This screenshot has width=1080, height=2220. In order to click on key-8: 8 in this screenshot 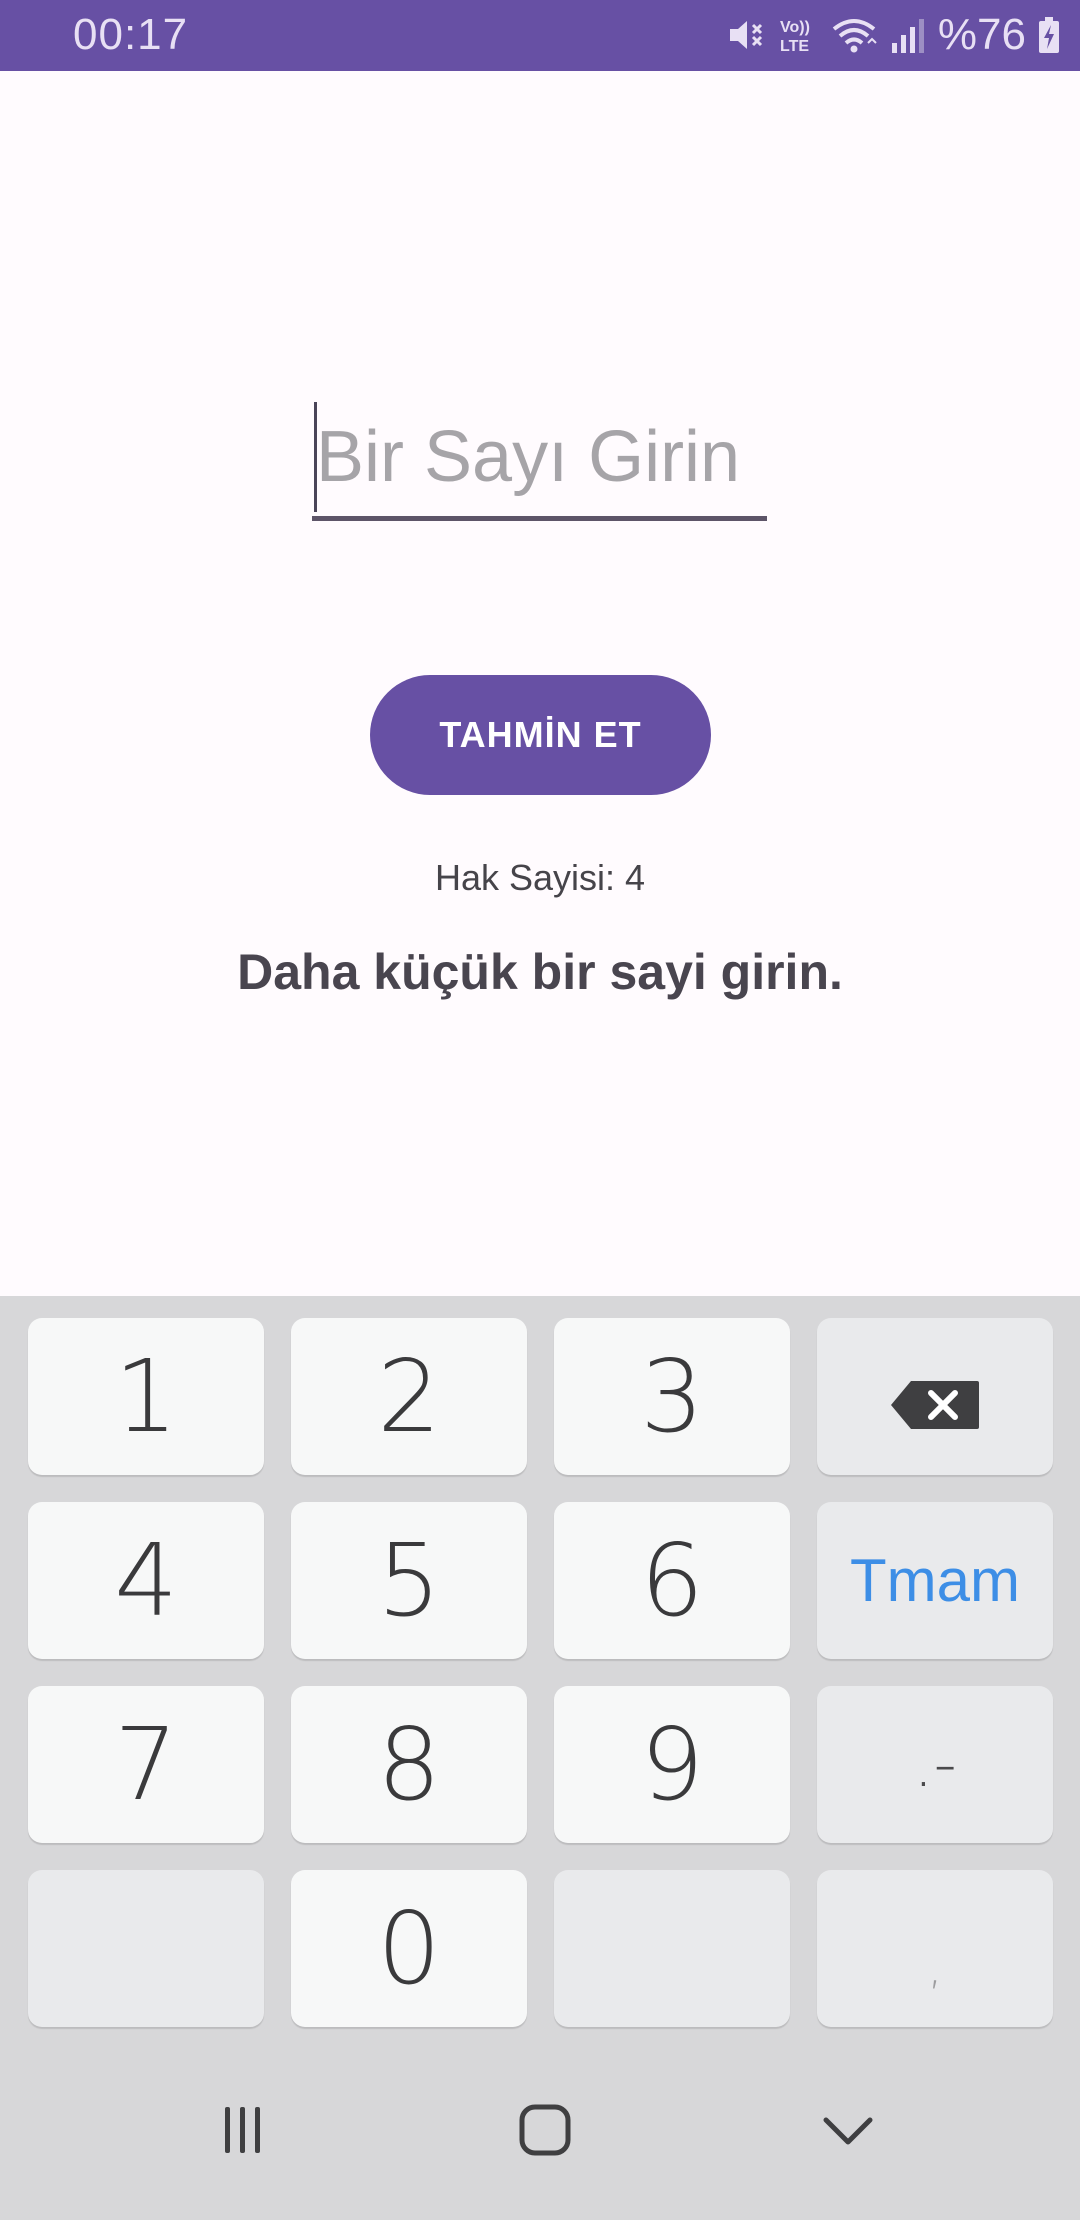, I will do `click(409, 1764)`.